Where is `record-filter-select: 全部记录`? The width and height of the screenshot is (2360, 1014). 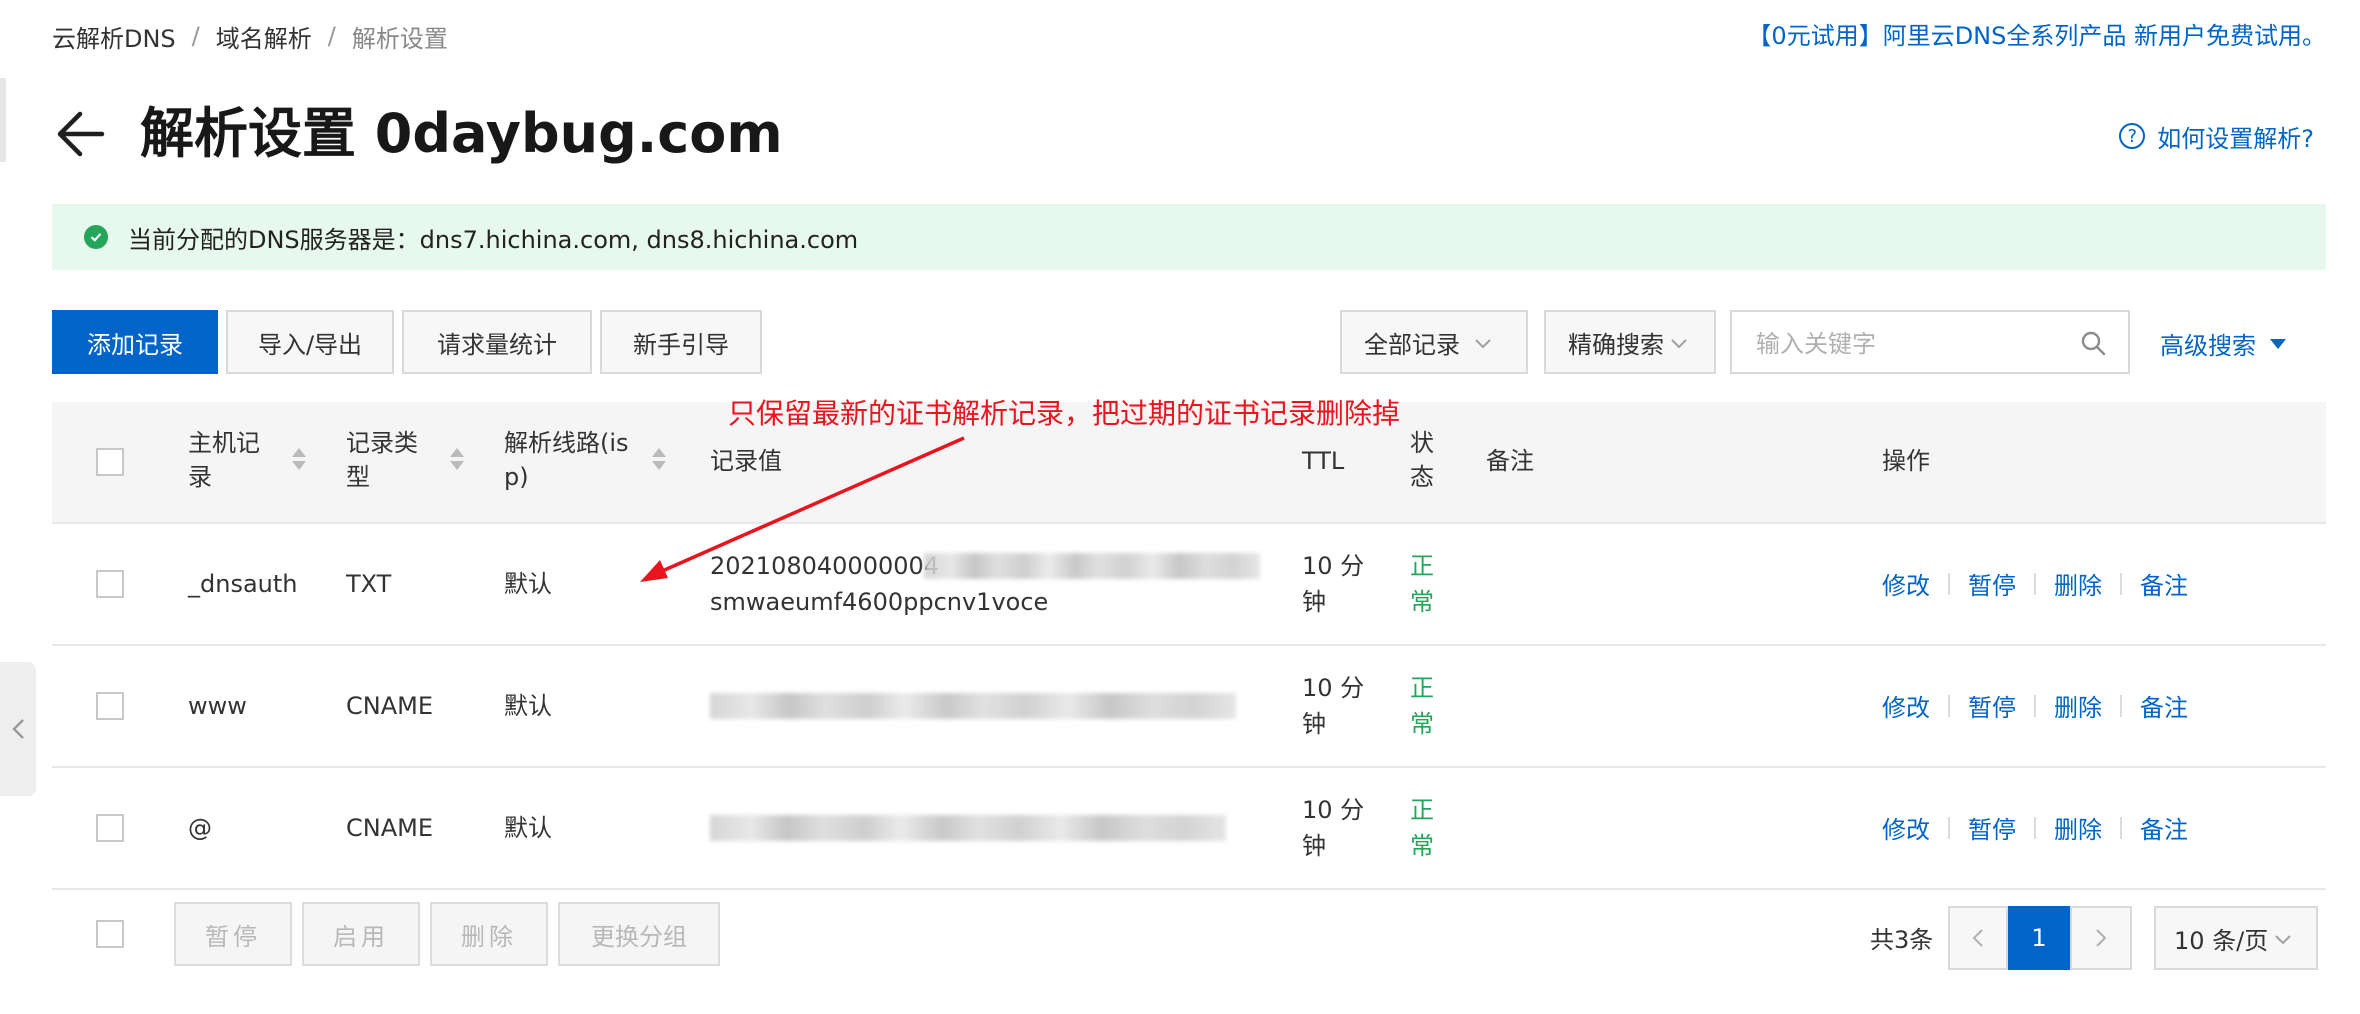
record-filter-select: 全部记录 is located at coordinates (1434, 342).